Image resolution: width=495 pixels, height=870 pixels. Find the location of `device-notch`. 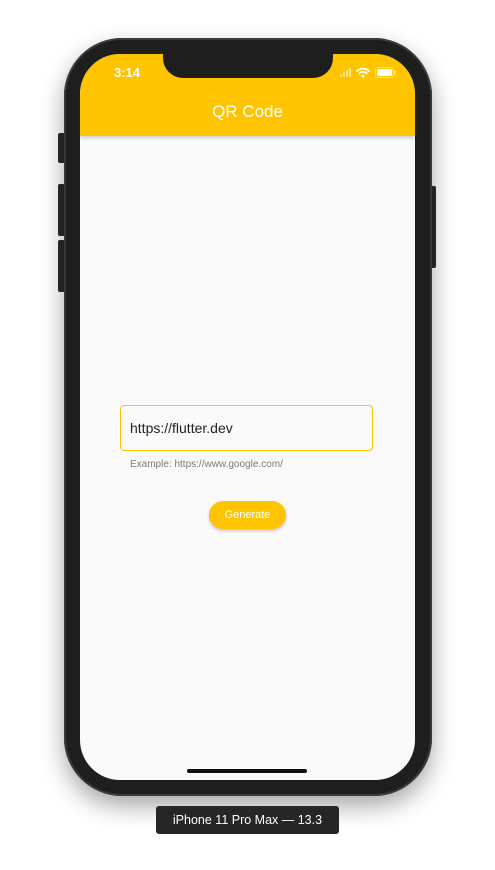

device-notch is located at coordinates (248, 66).